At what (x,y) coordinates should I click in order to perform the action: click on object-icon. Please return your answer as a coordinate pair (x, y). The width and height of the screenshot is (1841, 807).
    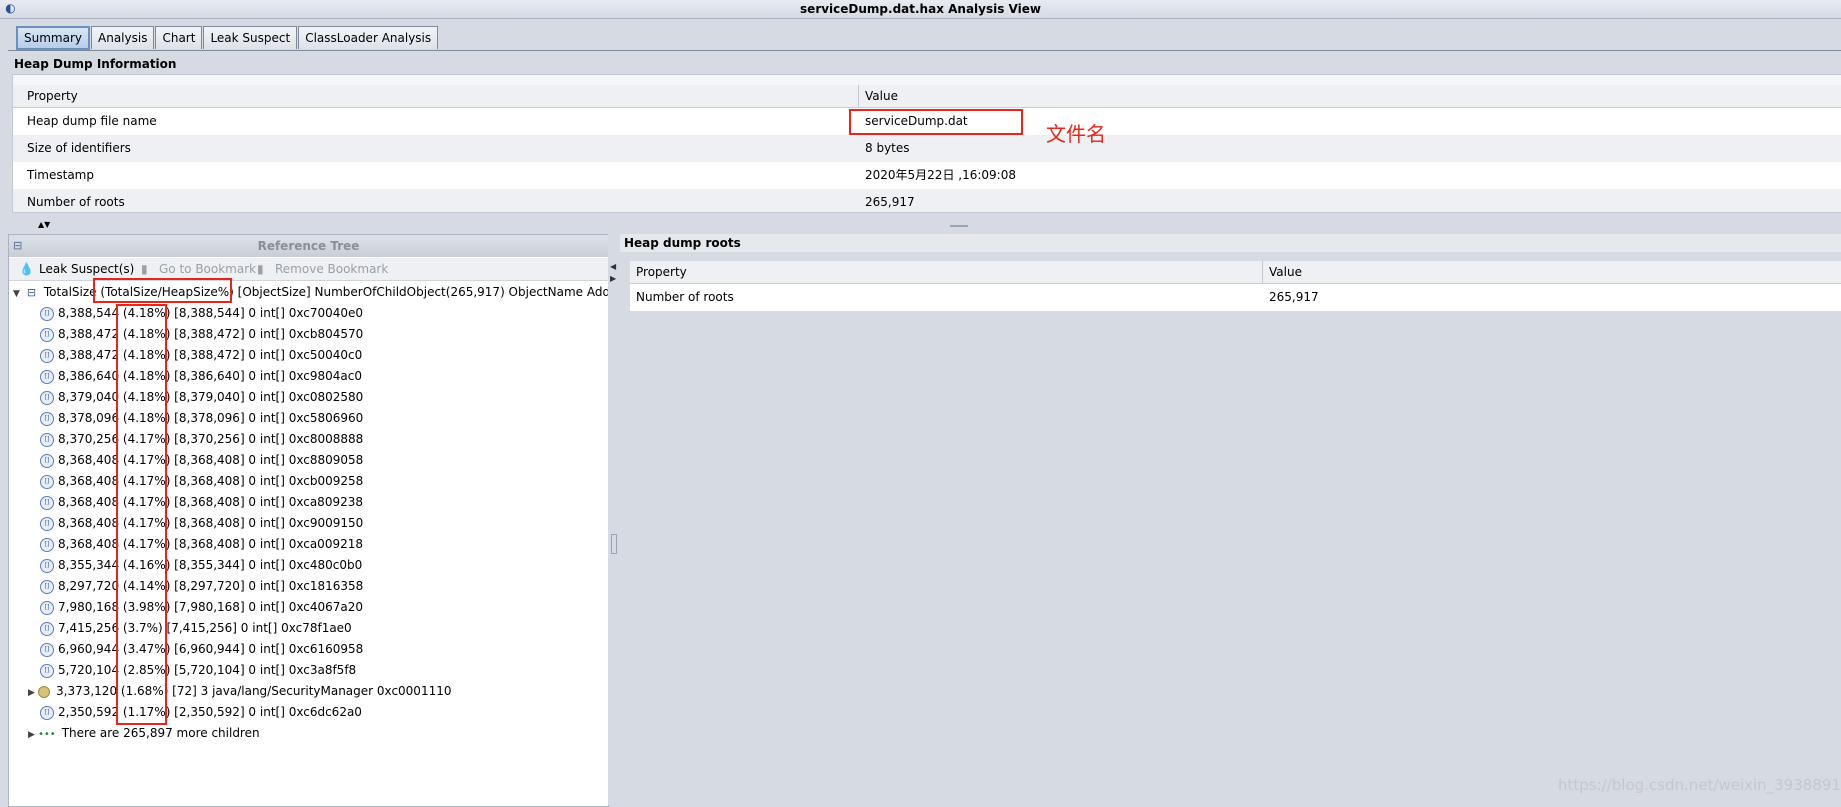
    Looking at the image, I should click on (44, 691).